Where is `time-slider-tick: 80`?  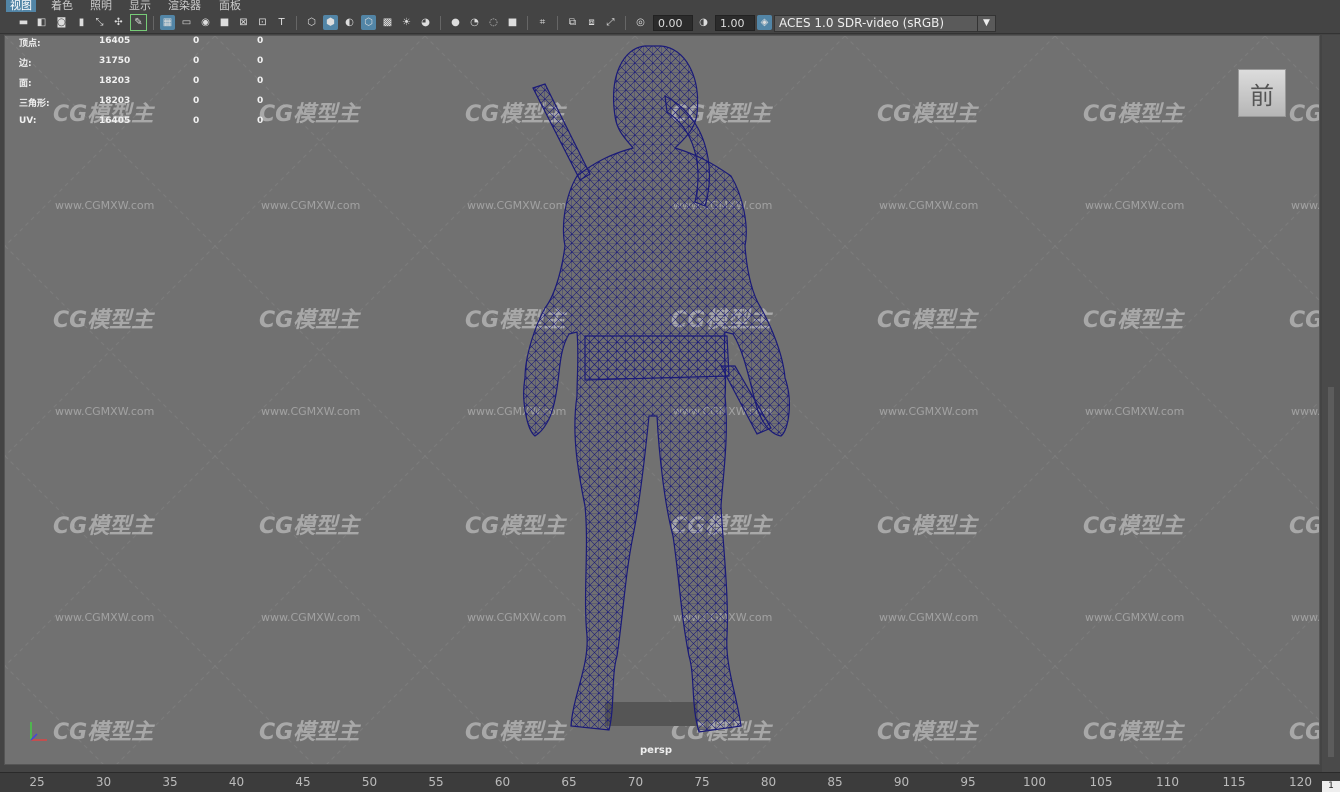 time-slider-tick: 80 is located at coordinates (768, 782).